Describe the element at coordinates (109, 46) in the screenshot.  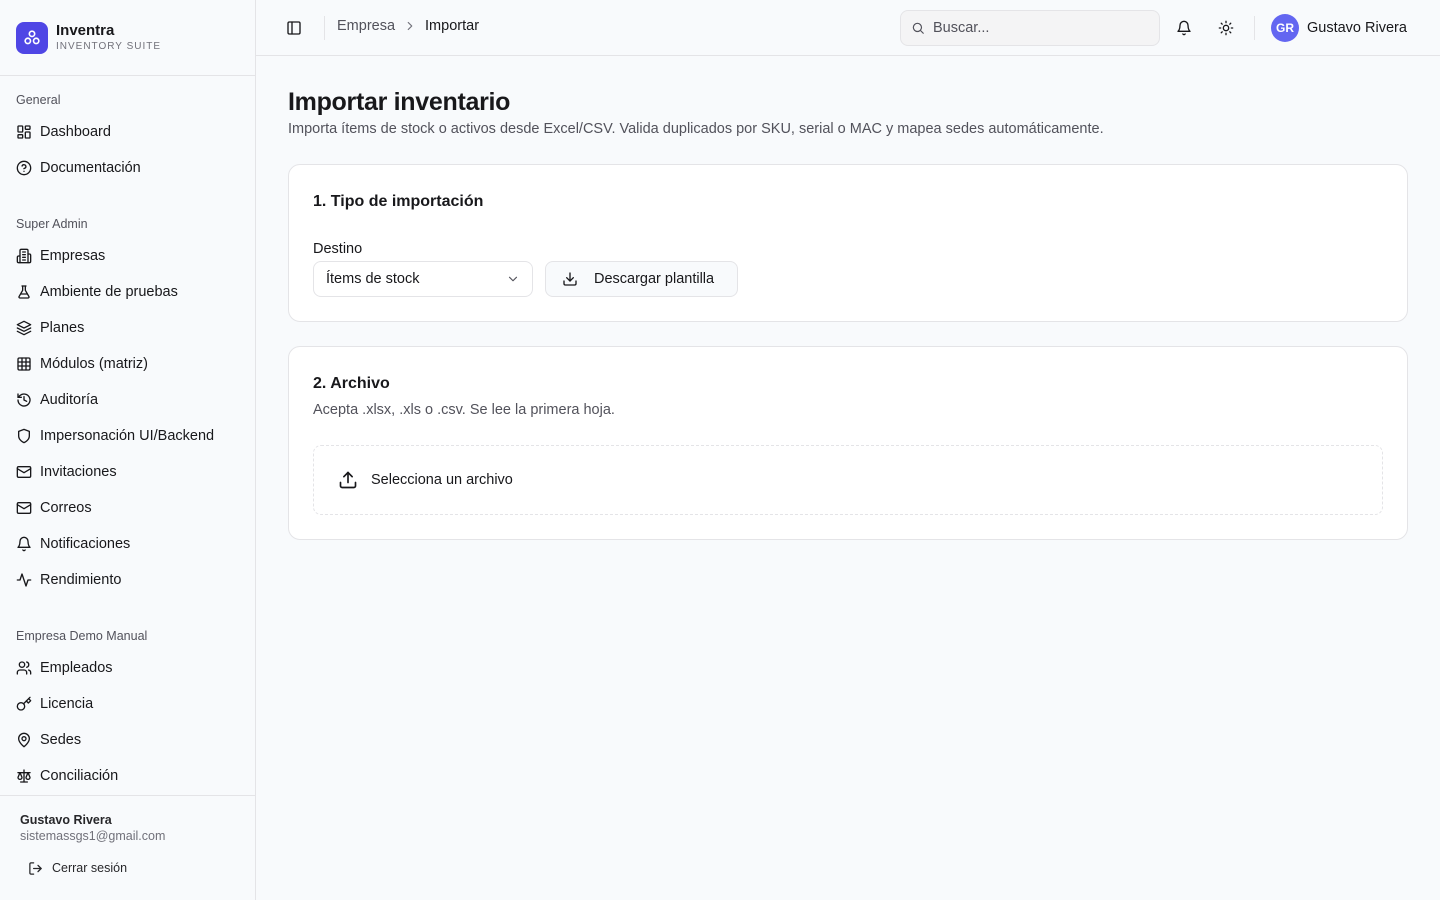
I see `brand-subtitle: INVENTORY SUITE` at that location.